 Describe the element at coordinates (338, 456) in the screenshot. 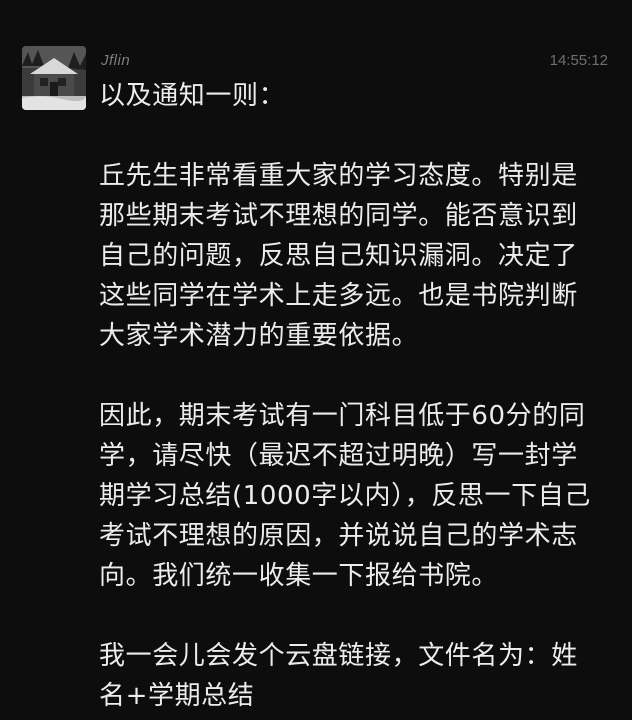

I see `text-line: 学，请尽快（最迟不超过明晚）写一封学` at that location.